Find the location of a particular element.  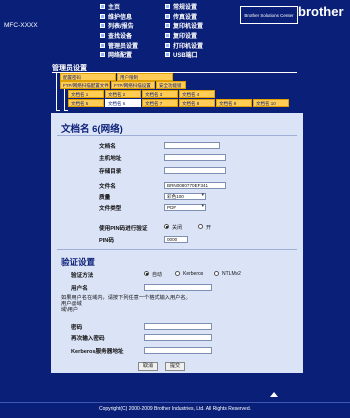

auth-auto-label: 自动 is located at coordinates (157, 275).